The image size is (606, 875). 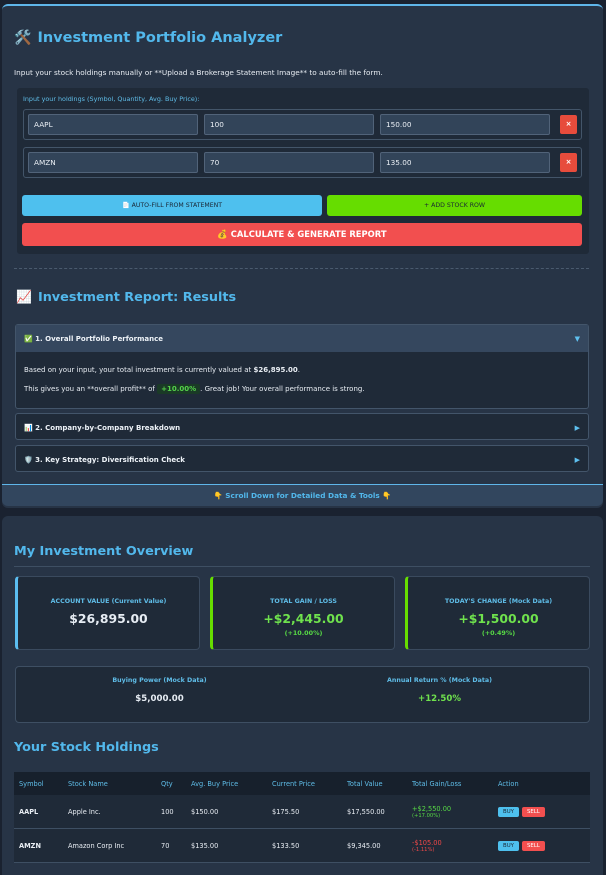 I want to click on annual-return: Annual Return % (Mock Data) +12.50%, so click(x=439, y=690).